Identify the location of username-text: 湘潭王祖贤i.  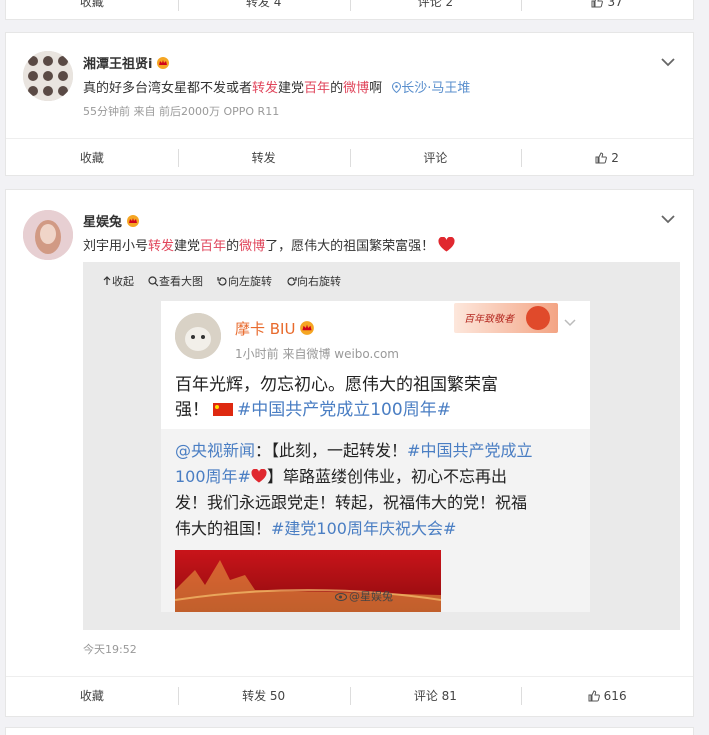
(118, 64).